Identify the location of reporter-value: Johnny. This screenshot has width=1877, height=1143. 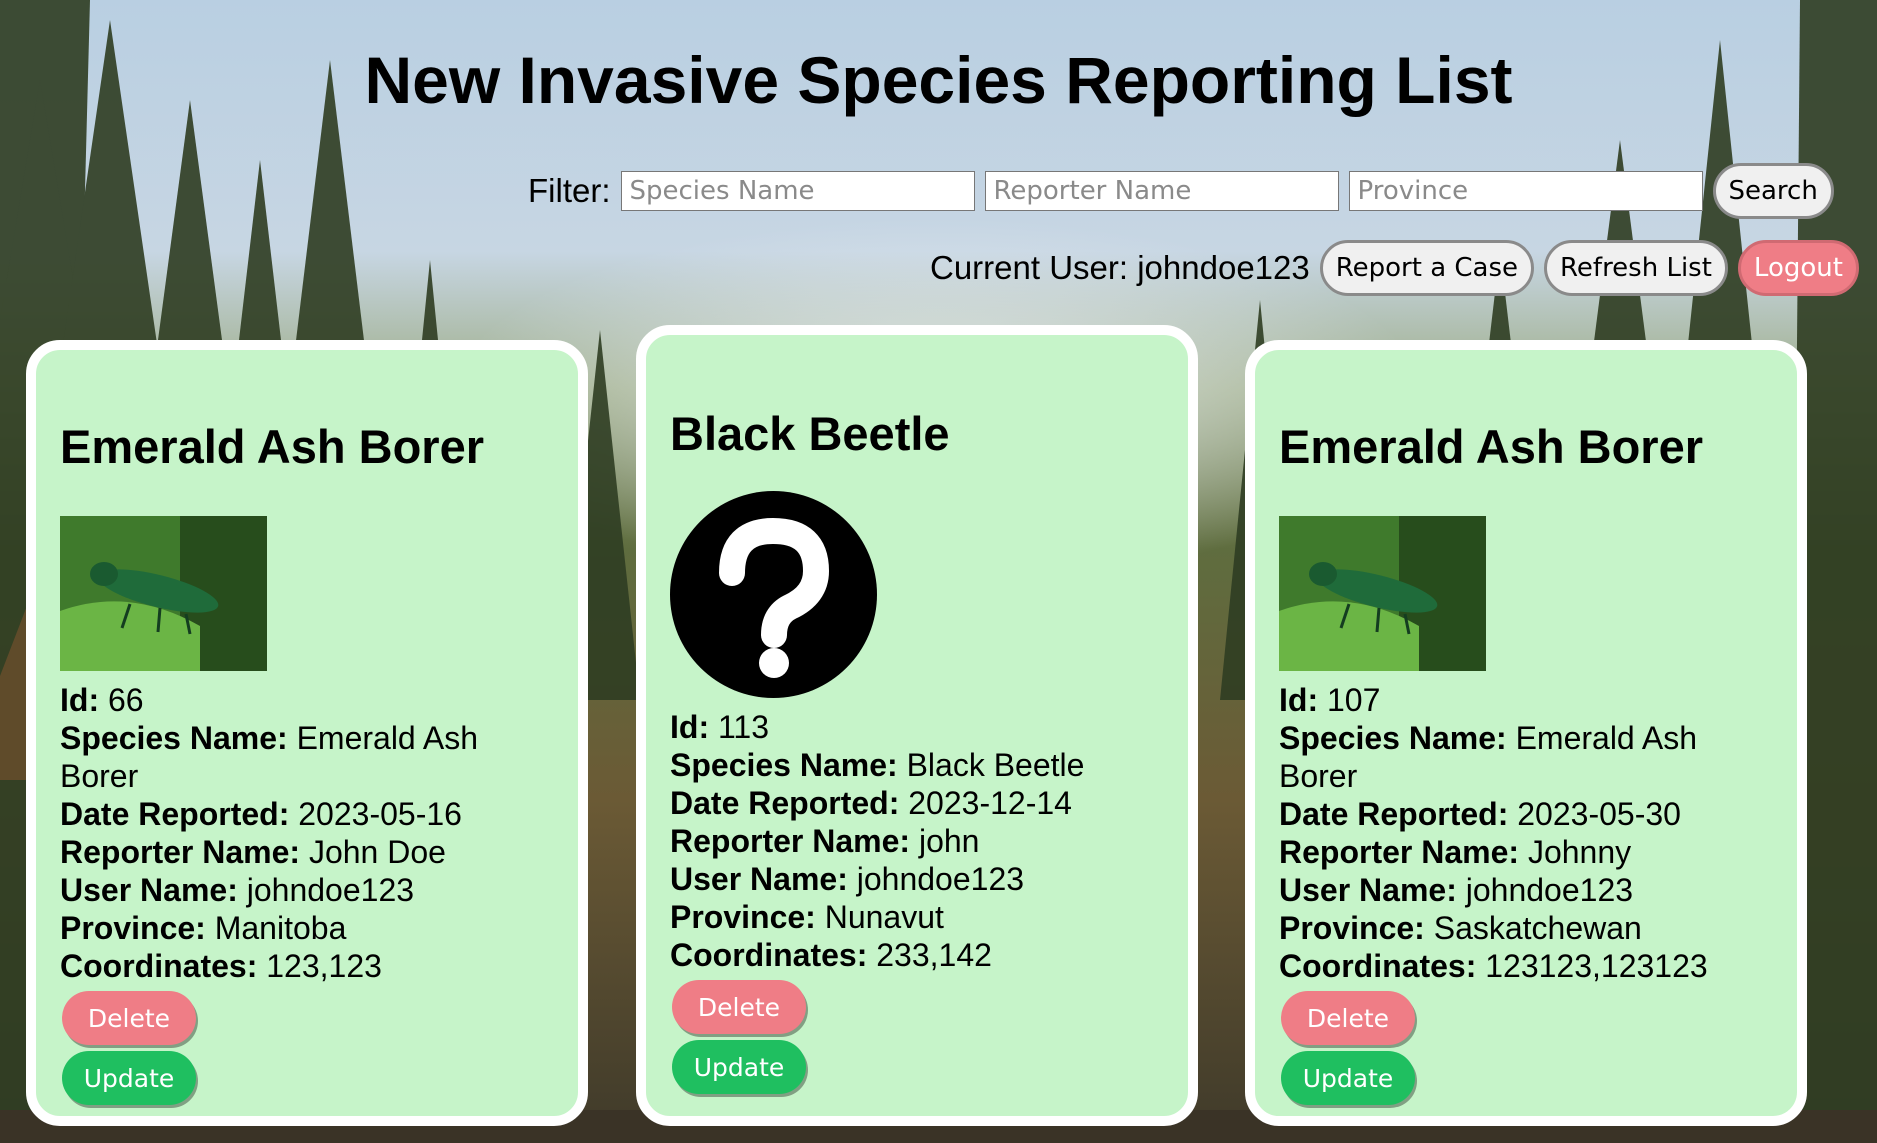
(1579, 852).